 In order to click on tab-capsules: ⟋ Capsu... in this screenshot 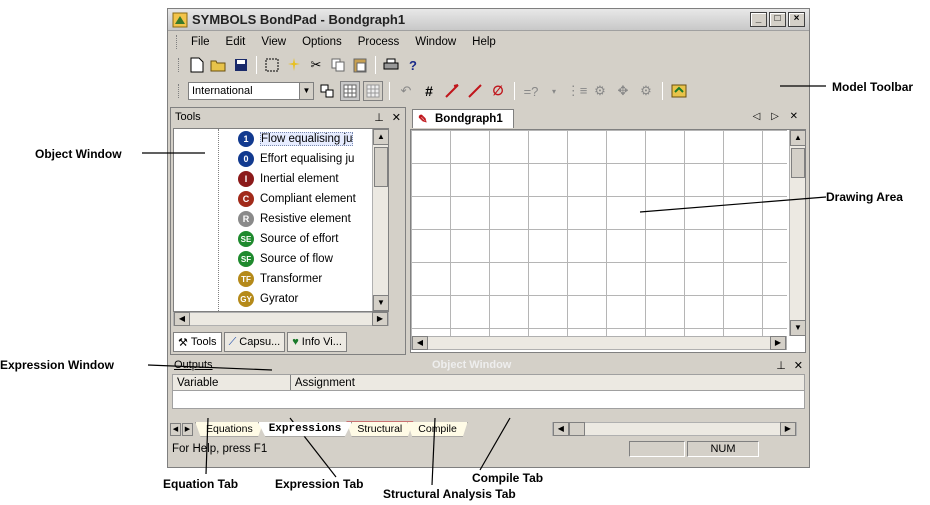, I will do `click(254, 342)`.